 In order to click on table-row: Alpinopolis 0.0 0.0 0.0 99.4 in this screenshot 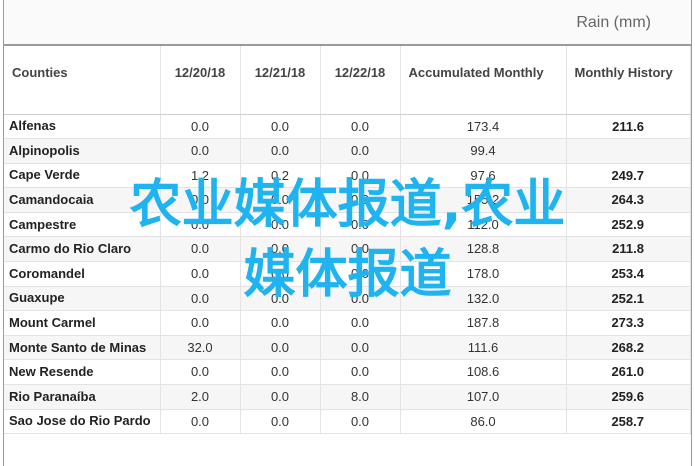, I will do `click(347, 151)`.